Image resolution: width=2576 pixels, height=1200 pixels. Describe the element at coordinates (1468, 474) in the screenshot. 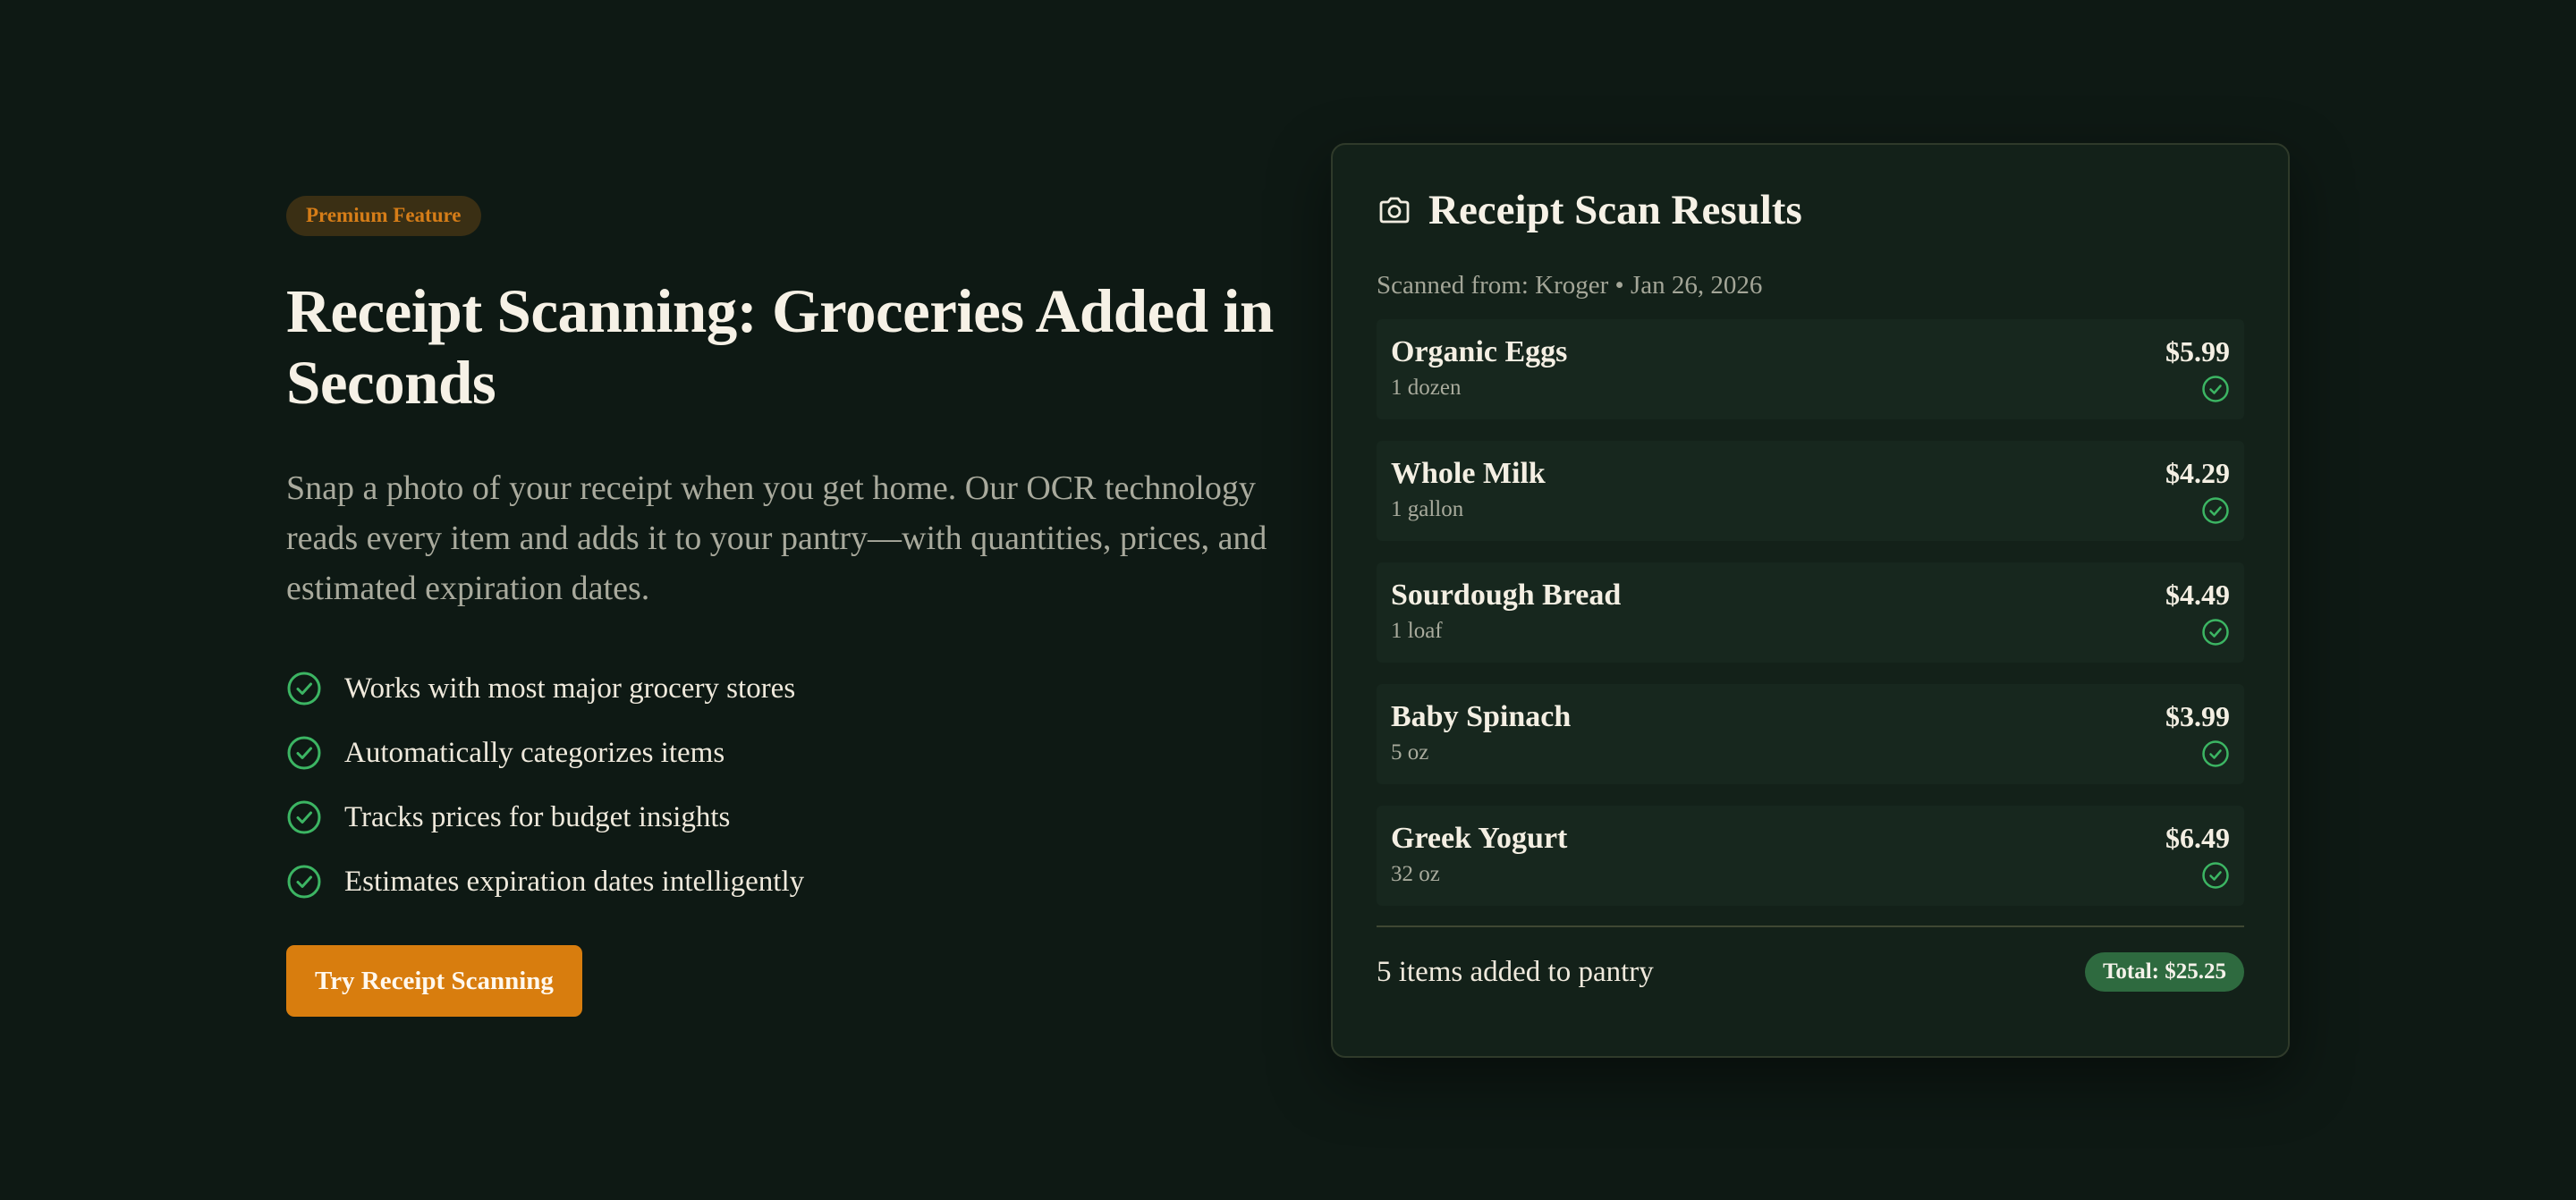

I see `item-name: Whole Milk` at that location.